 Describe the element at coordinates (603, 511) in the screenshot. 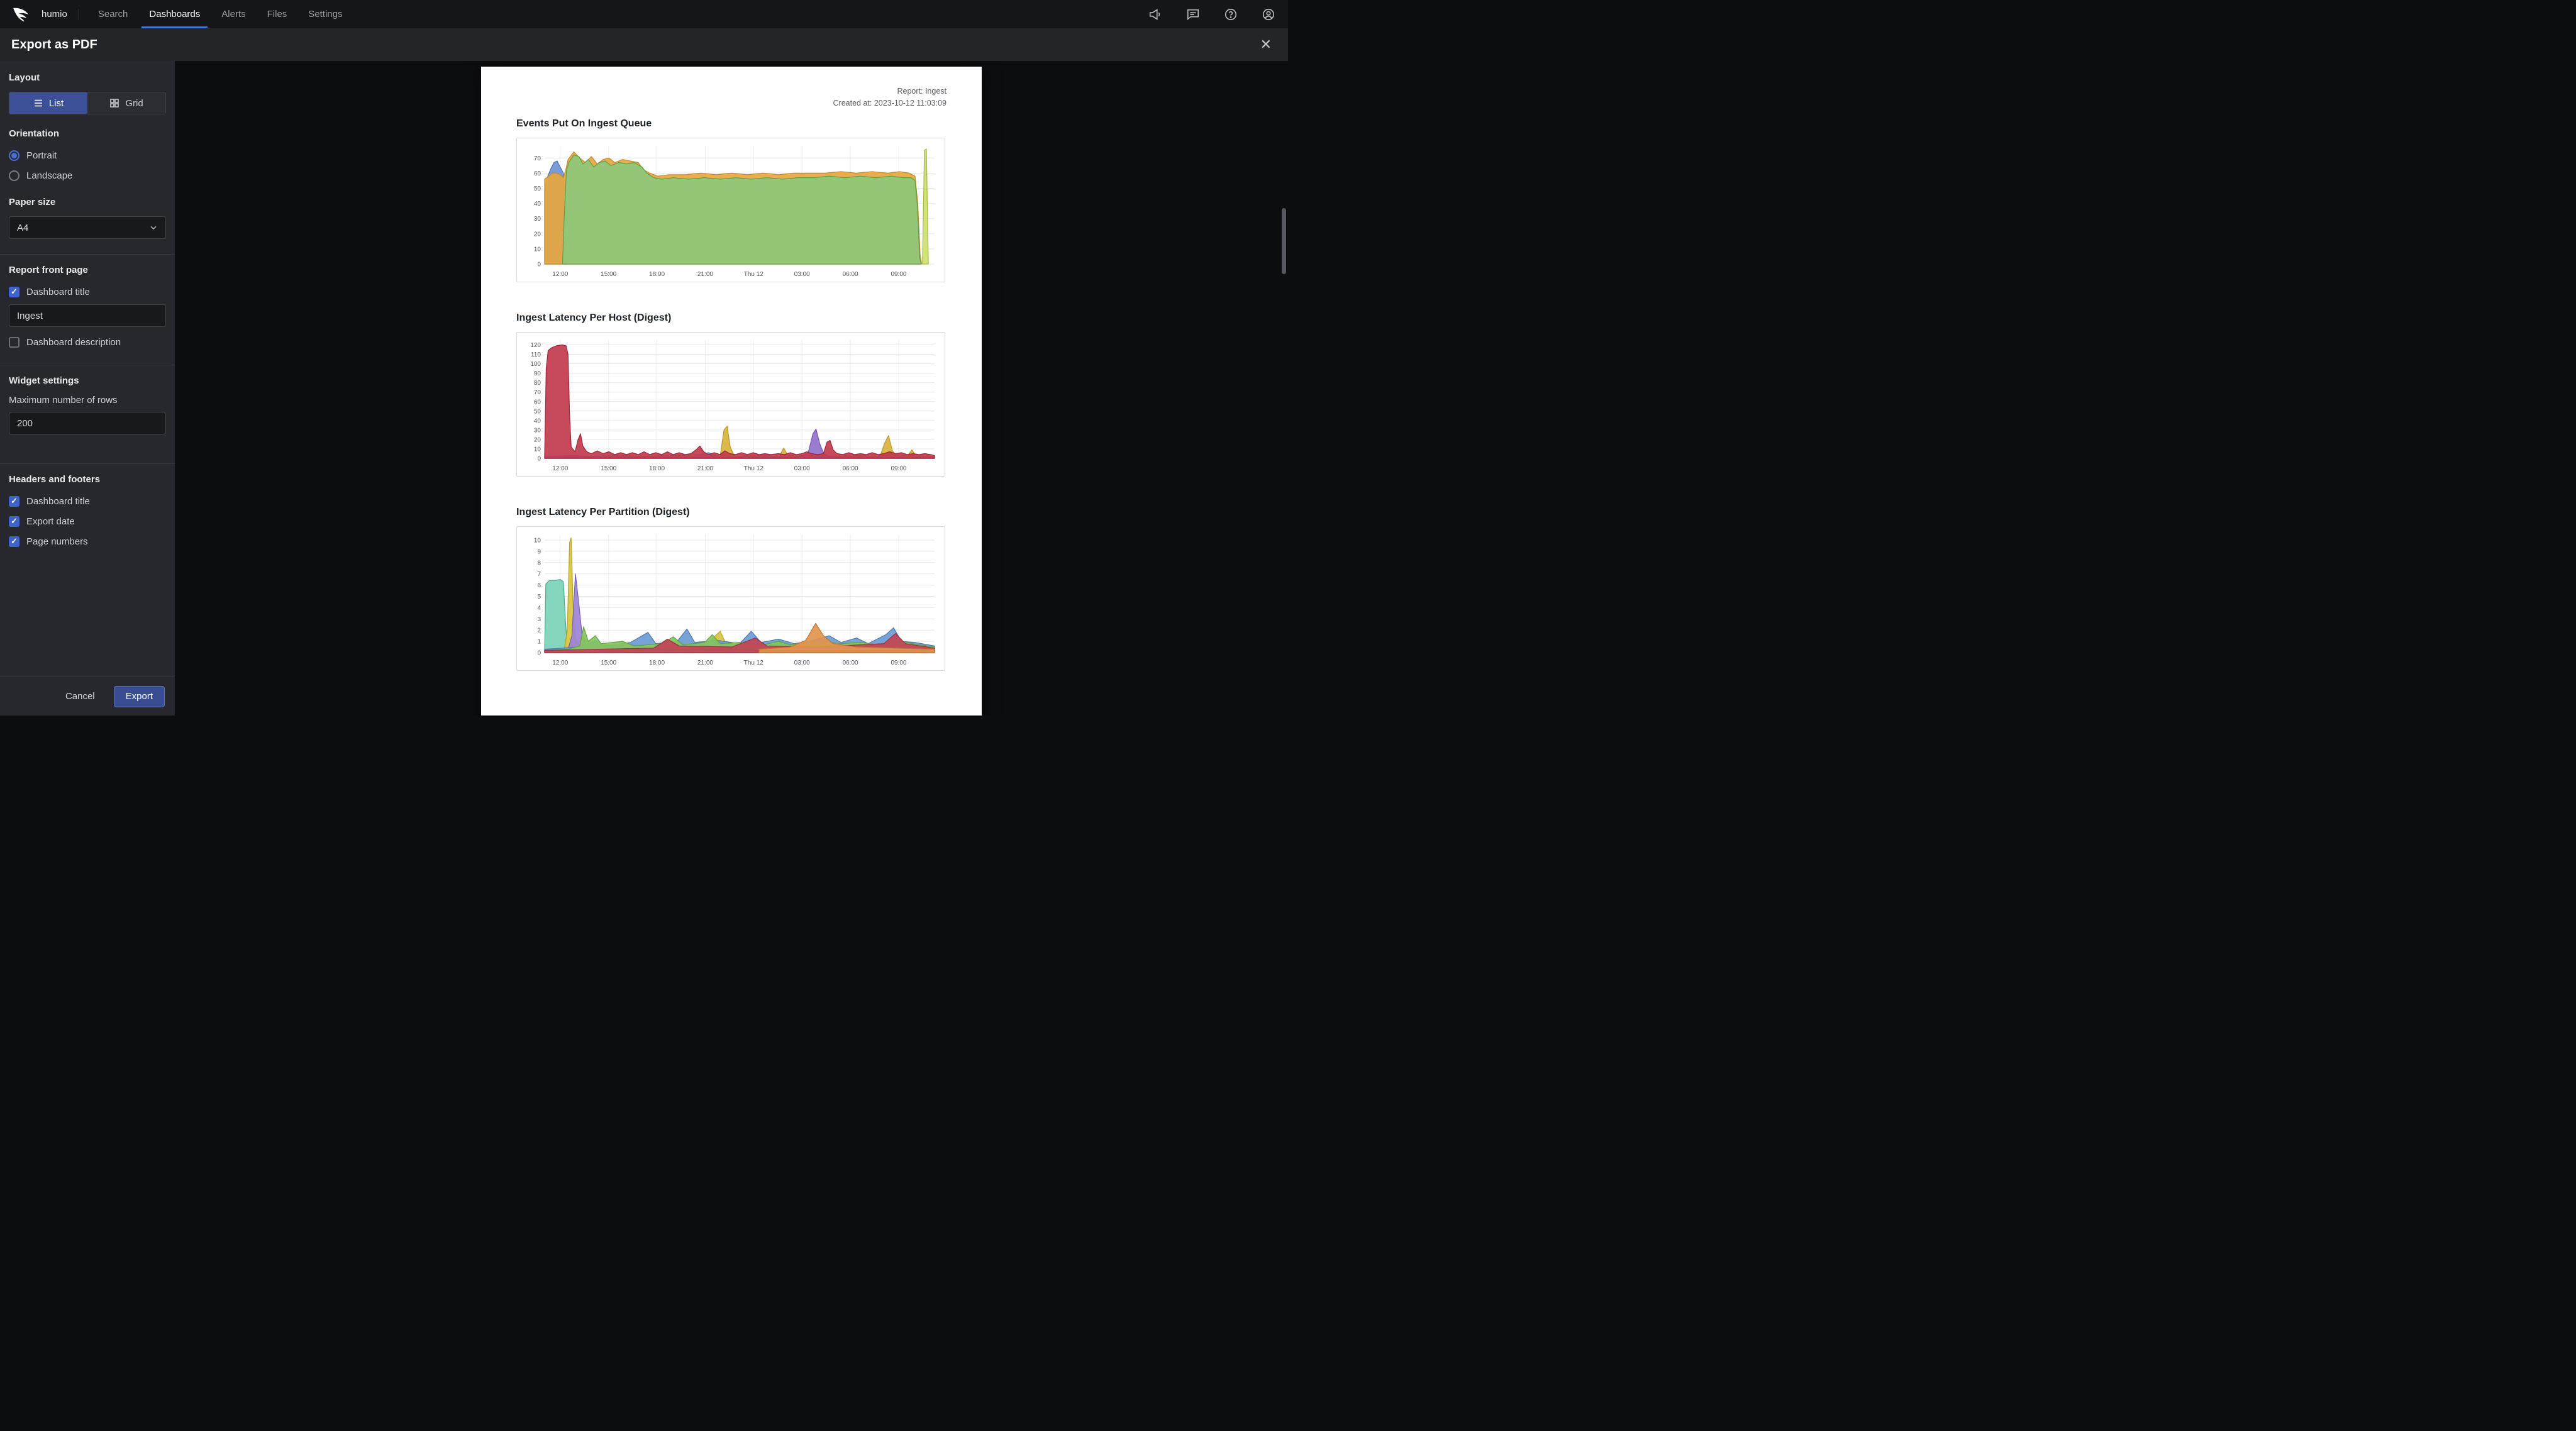

I see `chart-title-latency-partition: Ingest Latency Per Partition (Digest)` at that location.